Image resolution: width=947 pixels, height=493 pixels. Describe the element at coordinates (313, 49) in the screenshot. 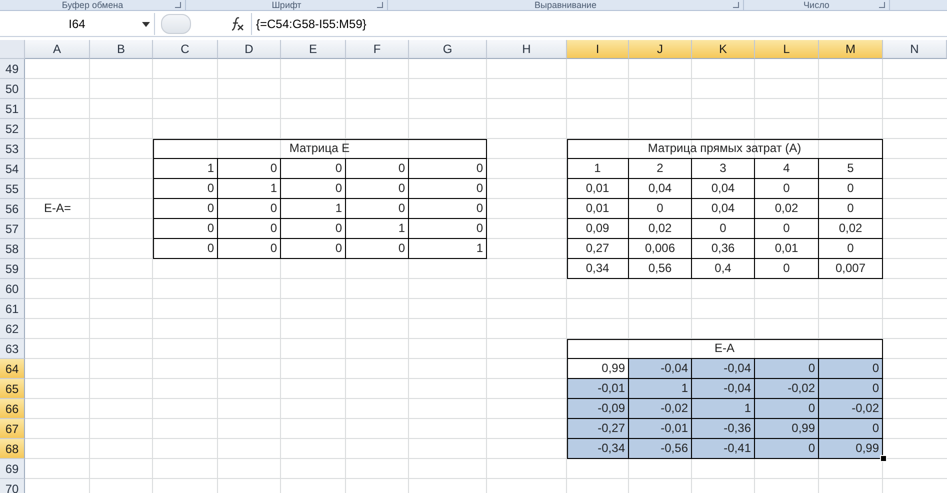

I see `column-header: E` at that location.